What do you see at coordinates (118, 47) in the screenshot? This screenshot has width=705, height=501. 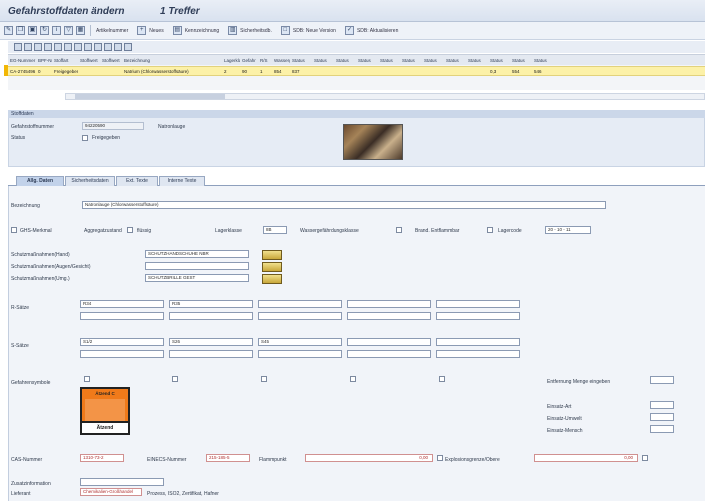 I see `chart-icon` at bounding box center [118, 47].